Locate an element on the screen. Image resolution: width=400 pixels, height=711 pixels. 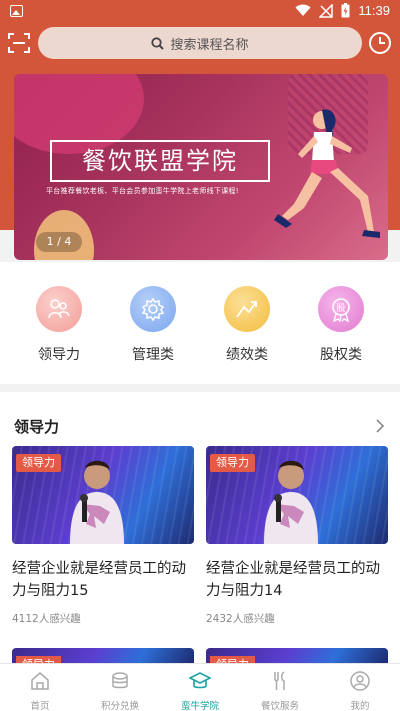
category-management: 管理类 is located at coordinates (153, 325).